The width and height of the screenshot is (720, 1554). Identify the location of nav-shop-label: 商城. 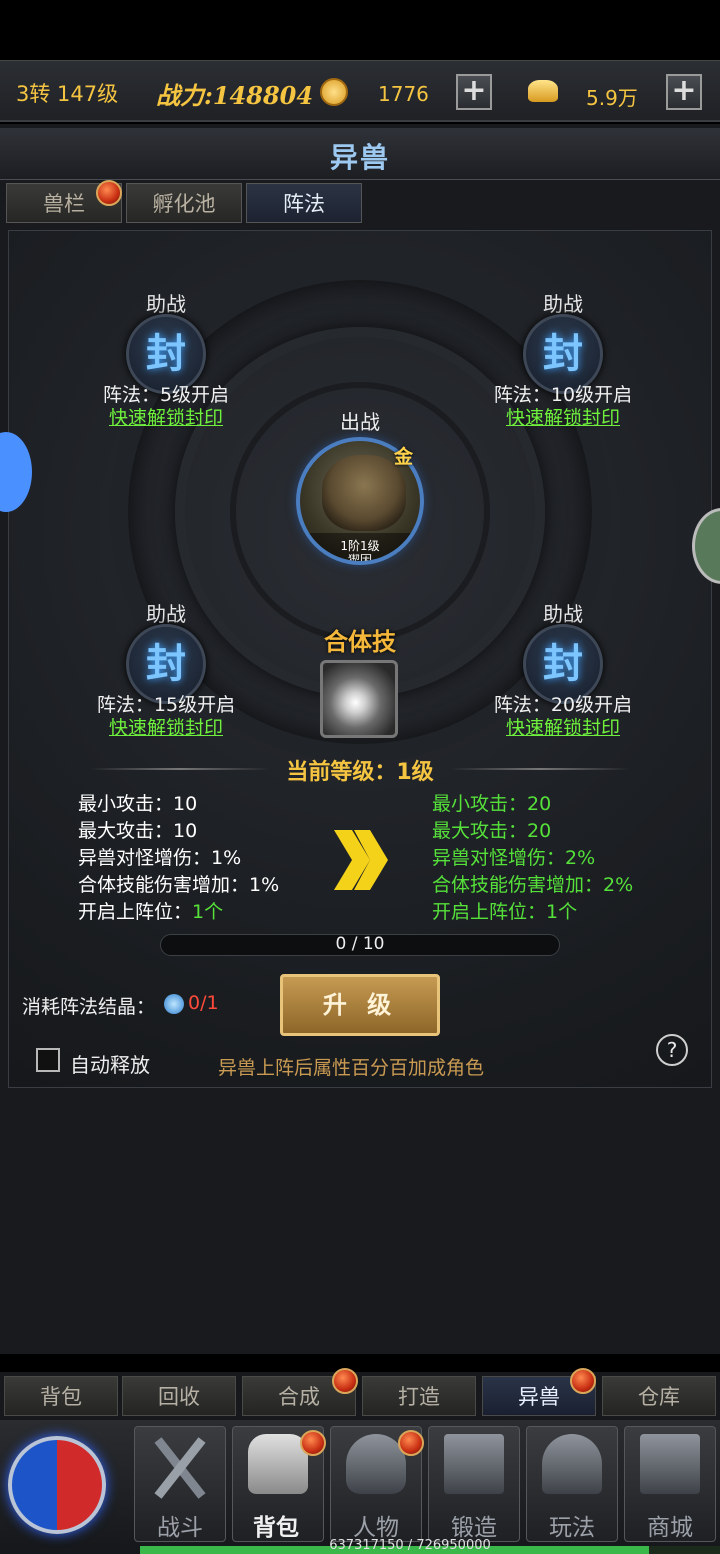
(670, 1528).